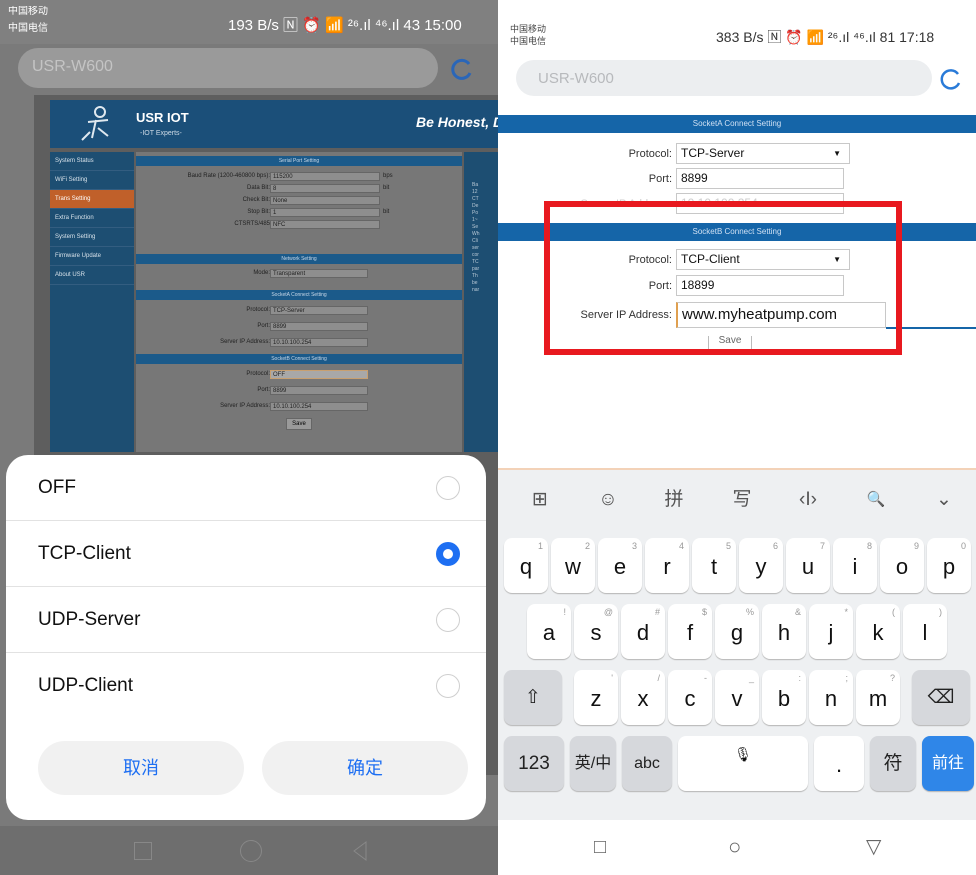  Describe the element at coordinates (92, 180) in the screenshot. I see `menu-item: WiFi Setting` at that location.